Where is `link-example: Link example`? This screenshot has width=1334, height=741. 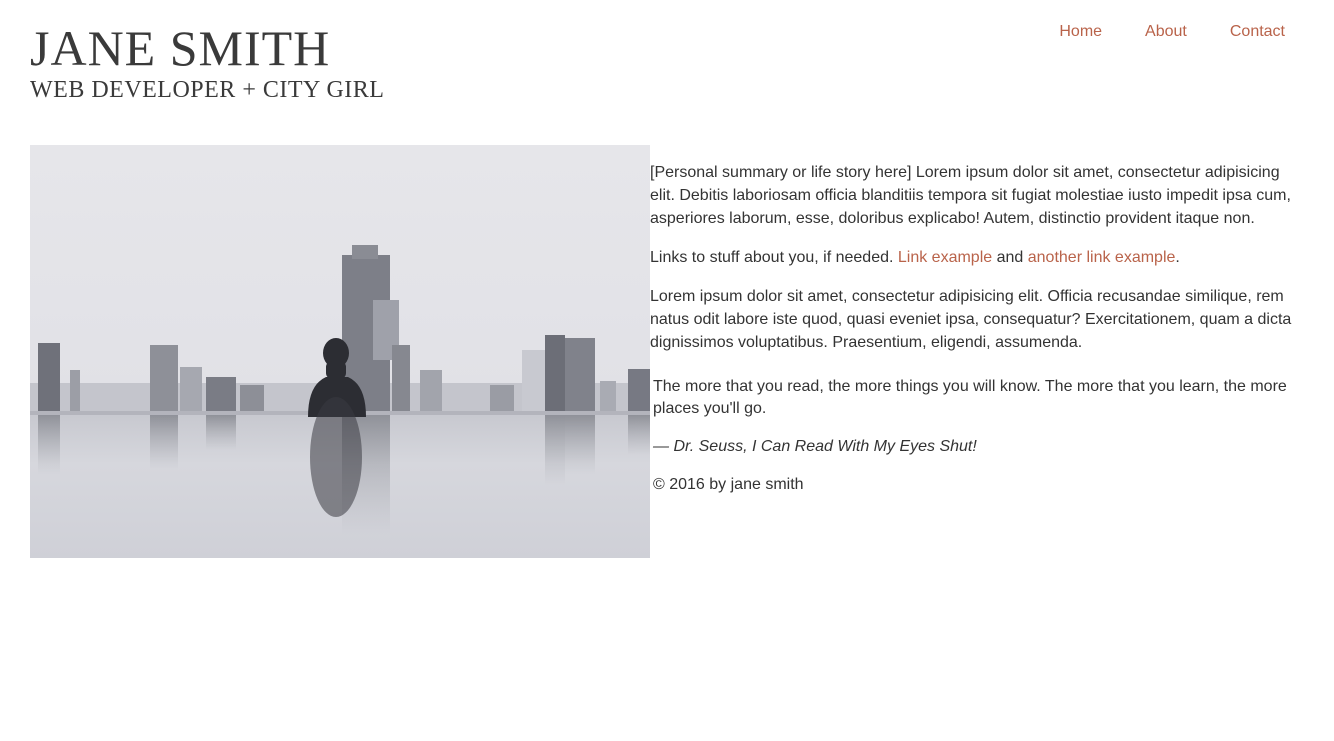 link-example: Link example is located at coordinates (945, 257).